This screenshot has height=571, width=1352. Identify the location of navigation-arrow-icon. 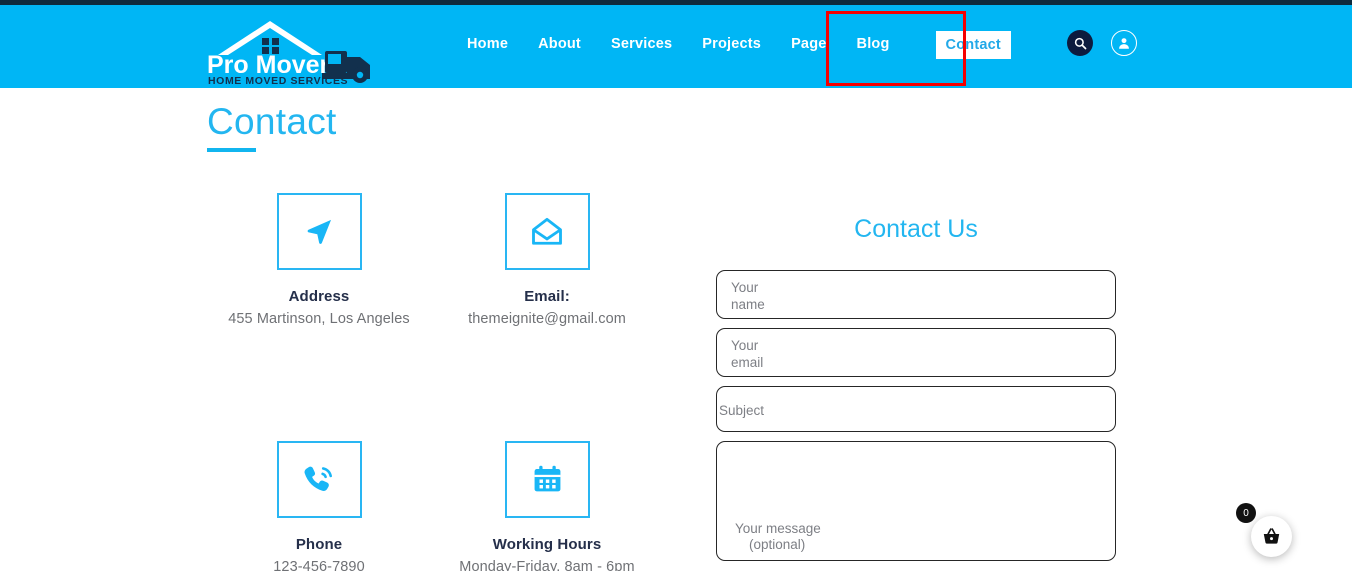
(319, 231).